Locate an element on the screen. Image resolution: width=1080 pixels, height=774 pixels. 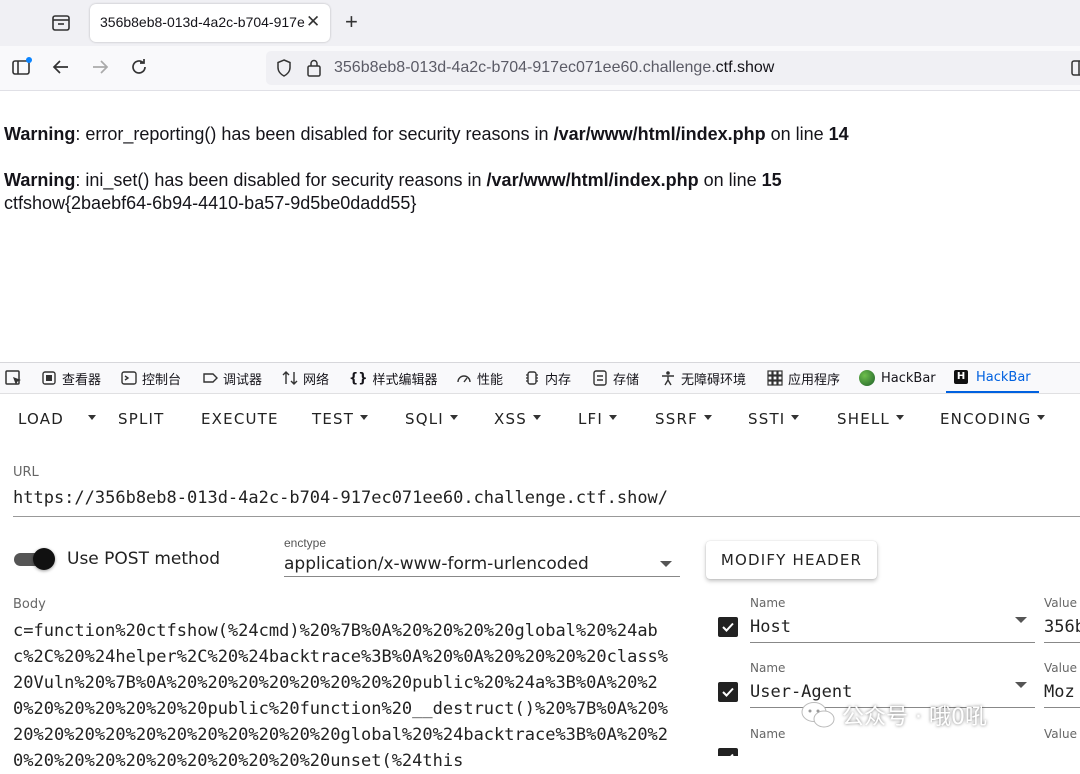
enctype-label: enctype is located at coordinates (305, 543).